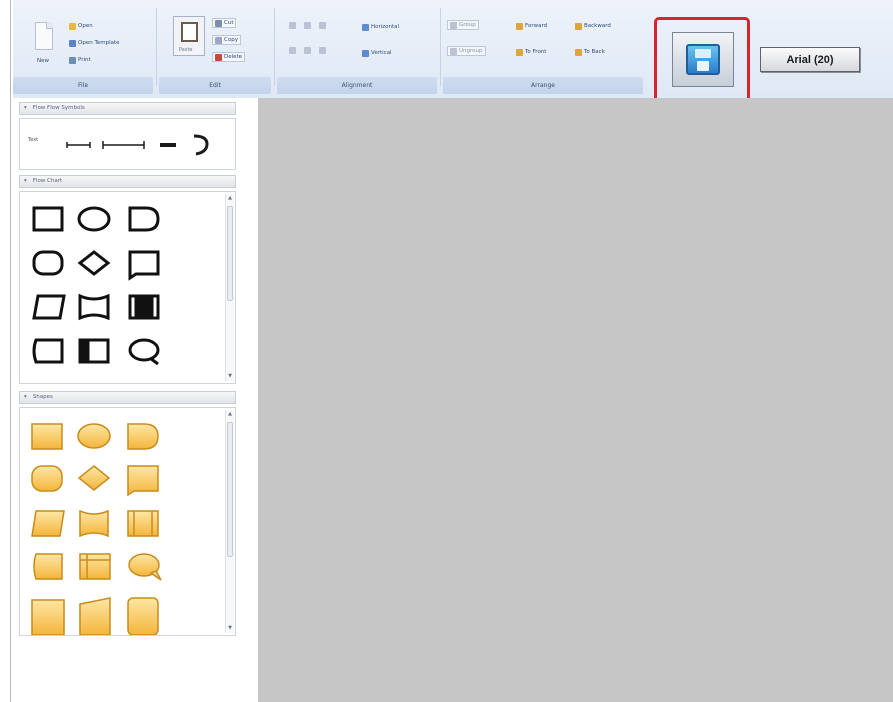 The width and height of the screenshot is (893, 702). Describe the element at coordinates (224, 23) in the screenshot. I see `cut-button: Cut` at that location.